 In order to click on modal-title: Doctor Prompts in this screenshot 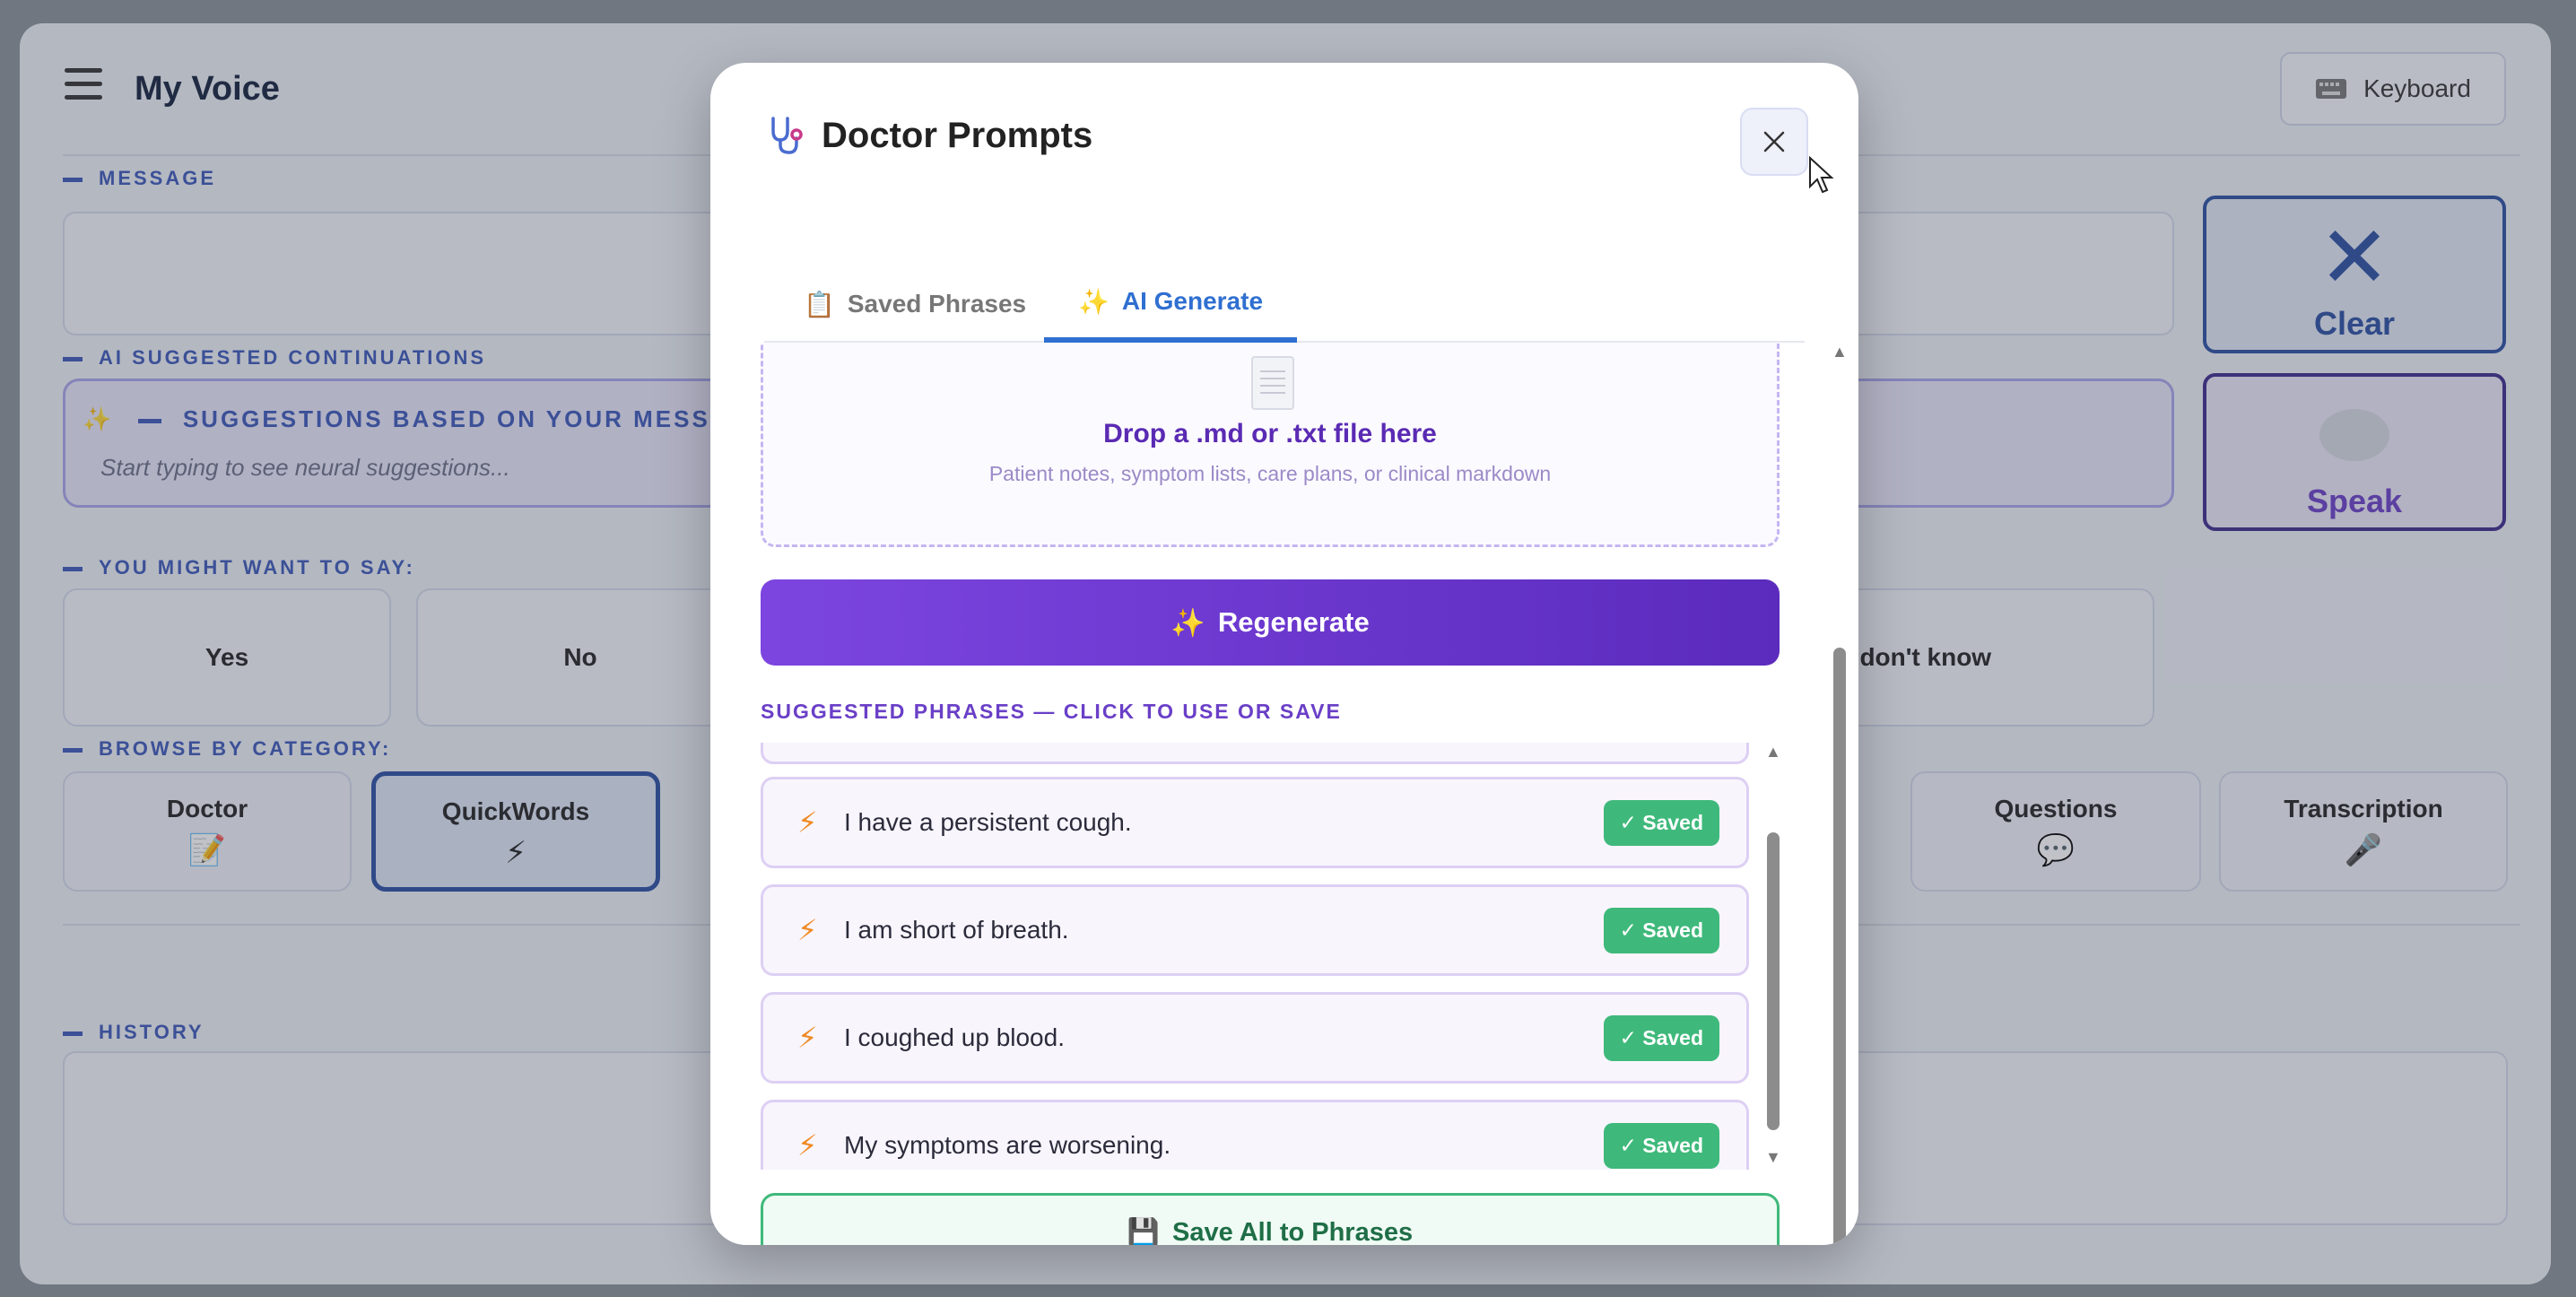, I will do `click(957, 135)`.